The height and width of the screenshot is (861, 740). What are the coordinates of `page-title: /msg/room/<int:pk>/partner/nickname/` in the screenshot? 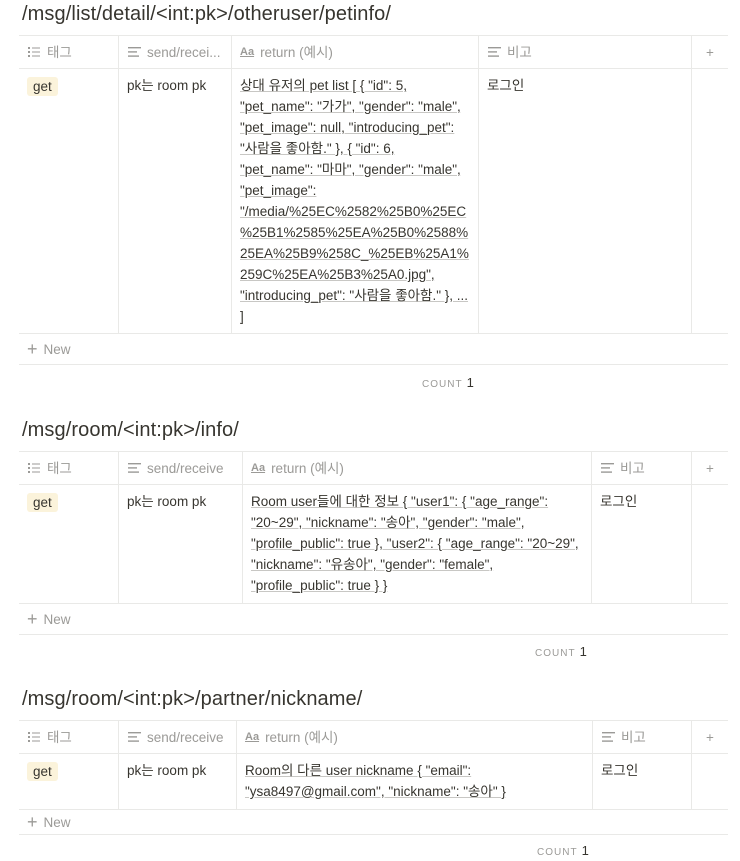 It's located at (192, 699).